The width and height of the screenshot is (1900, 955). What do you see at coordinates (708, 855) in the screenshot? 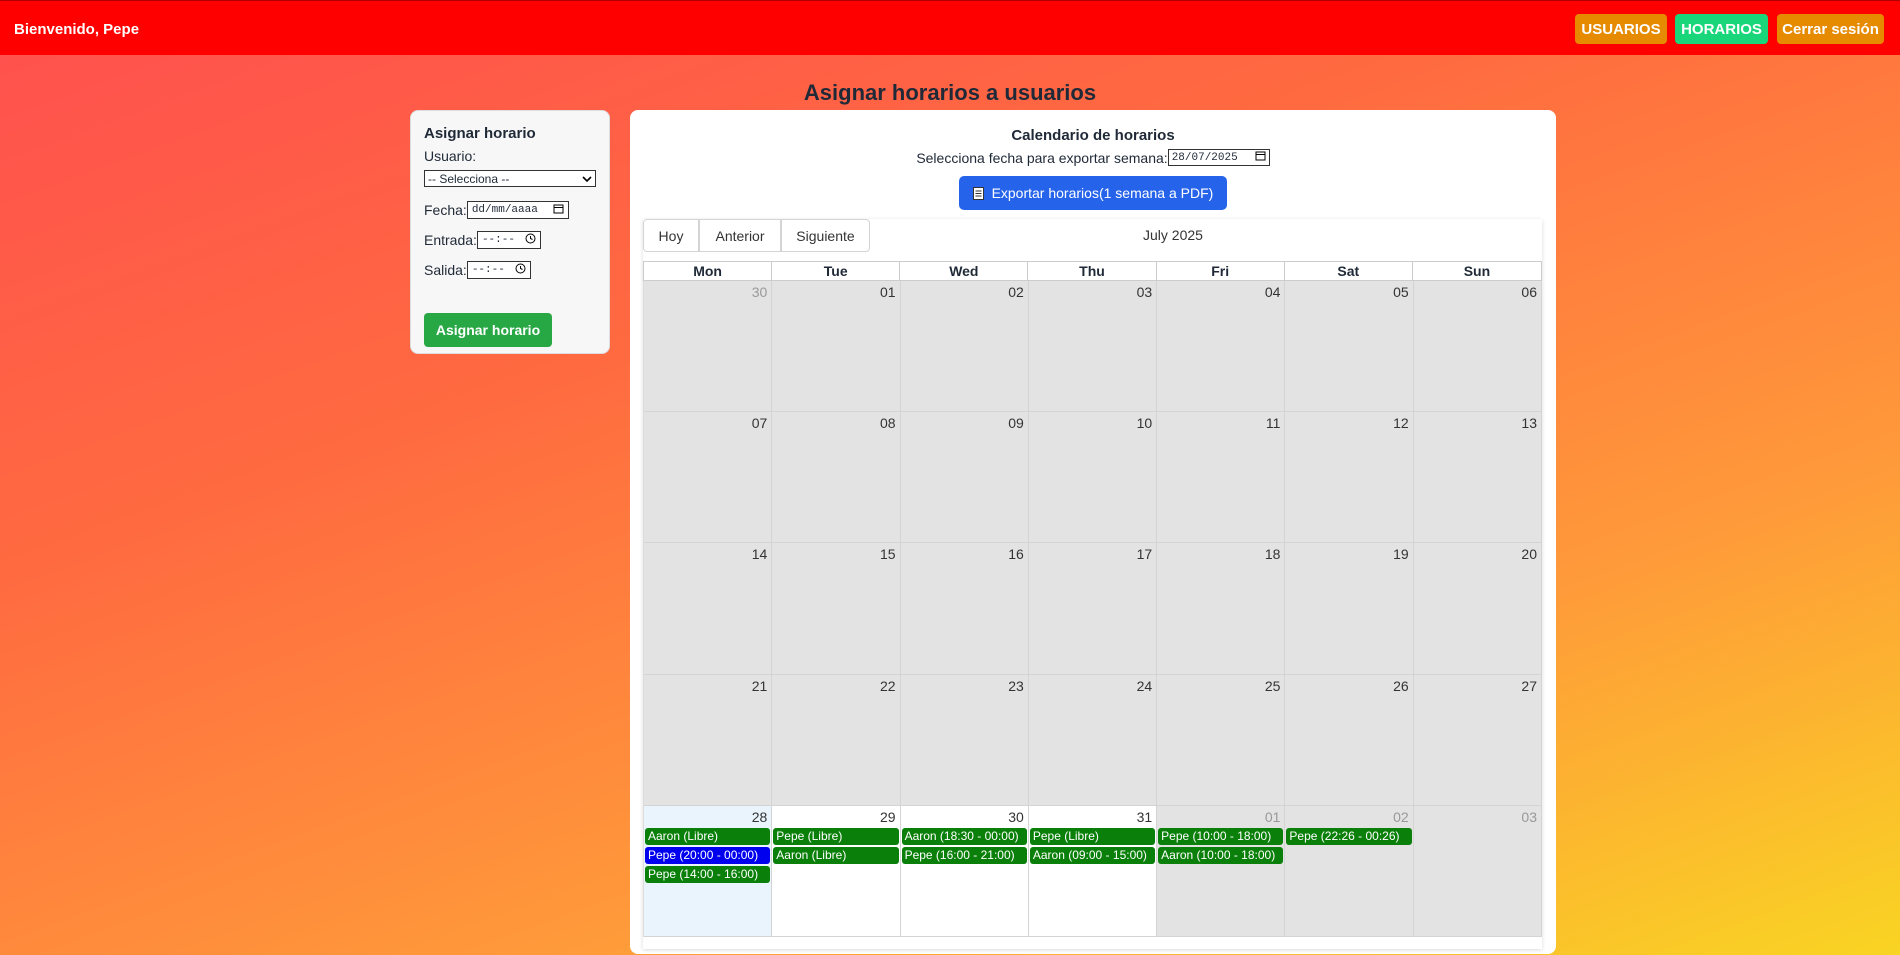
I see `schedule-event: Pepe (20:00 - 00:00)` at bounding box center [708, 855].